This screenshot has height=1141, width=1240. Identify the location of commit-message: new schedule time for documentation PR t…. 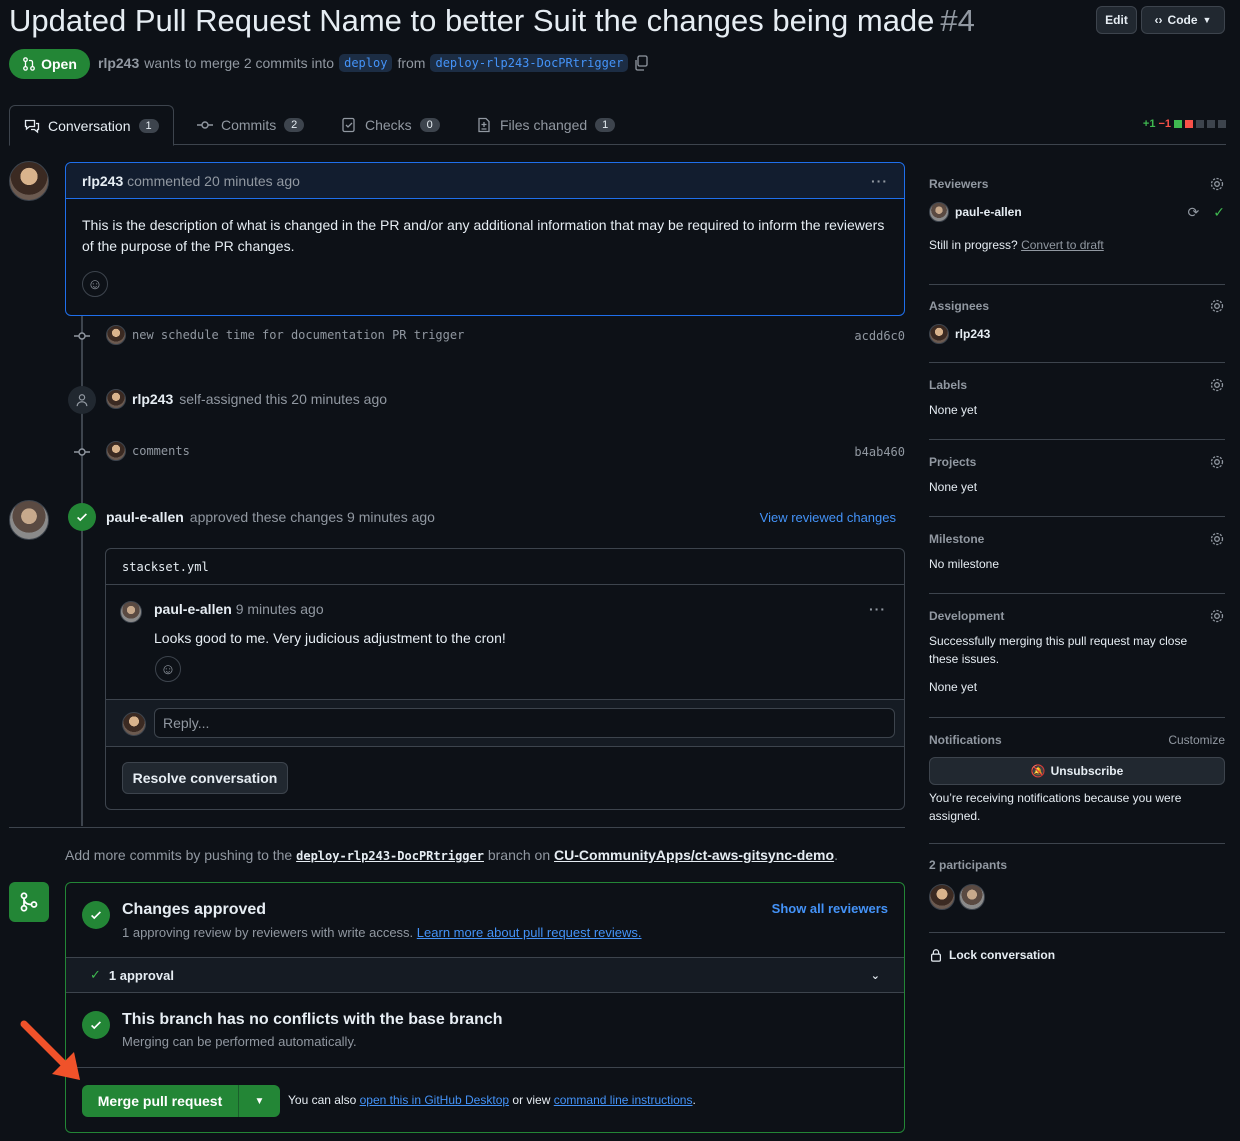
(298, 335).